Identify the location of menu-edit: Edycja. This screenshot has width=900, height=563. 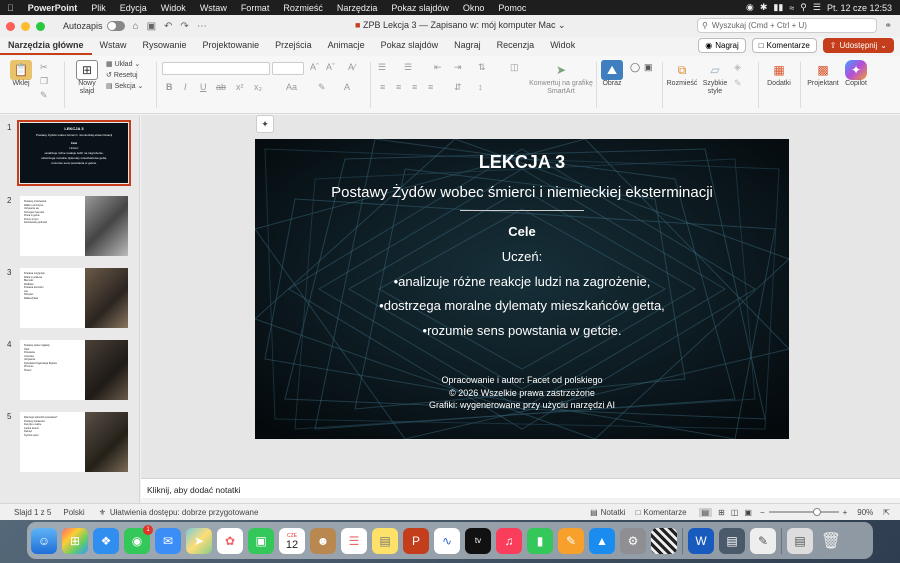
(133, 8).